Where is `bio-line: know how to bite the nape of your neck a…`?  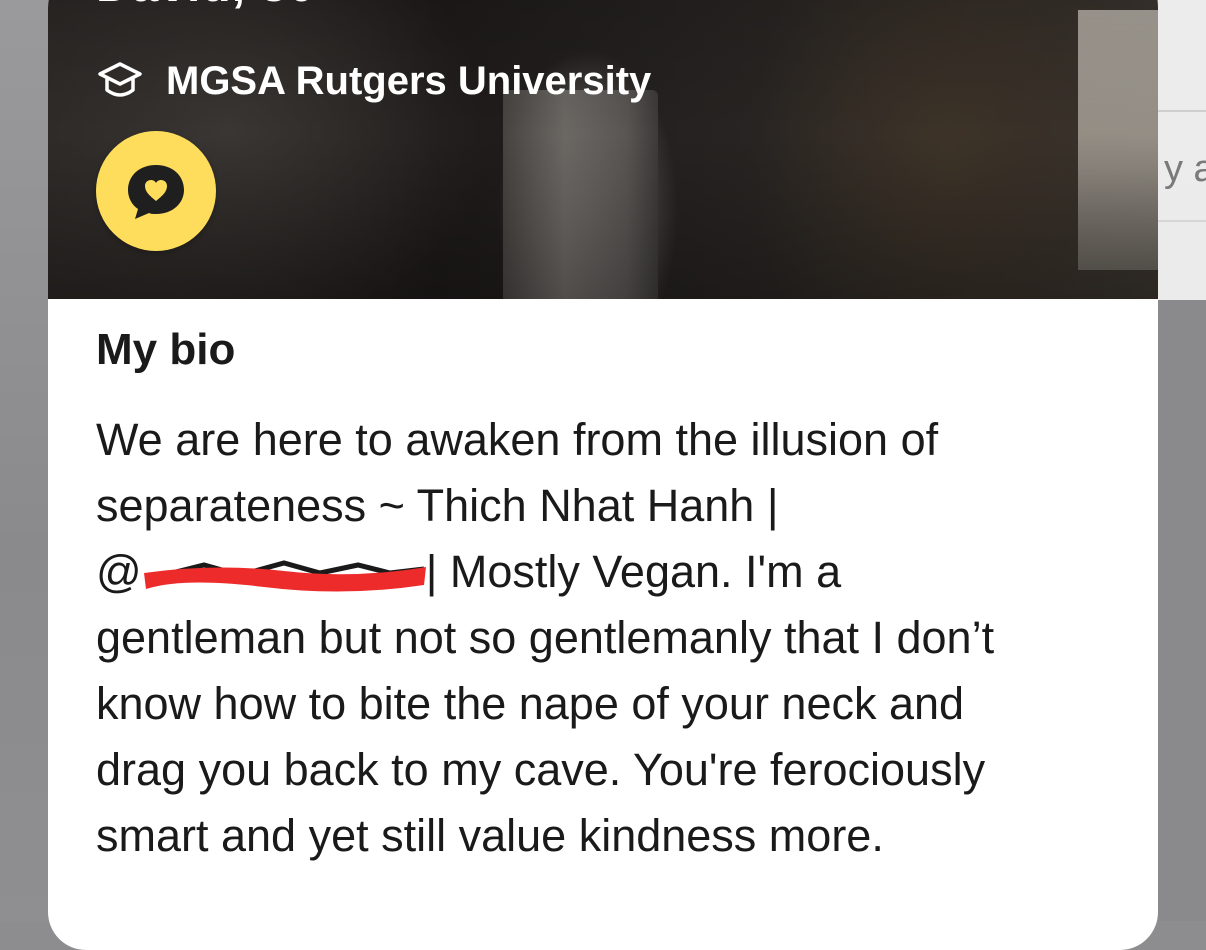
bio-line: know how to bite the nape of your neck a… is located at coordinates (530, 703).